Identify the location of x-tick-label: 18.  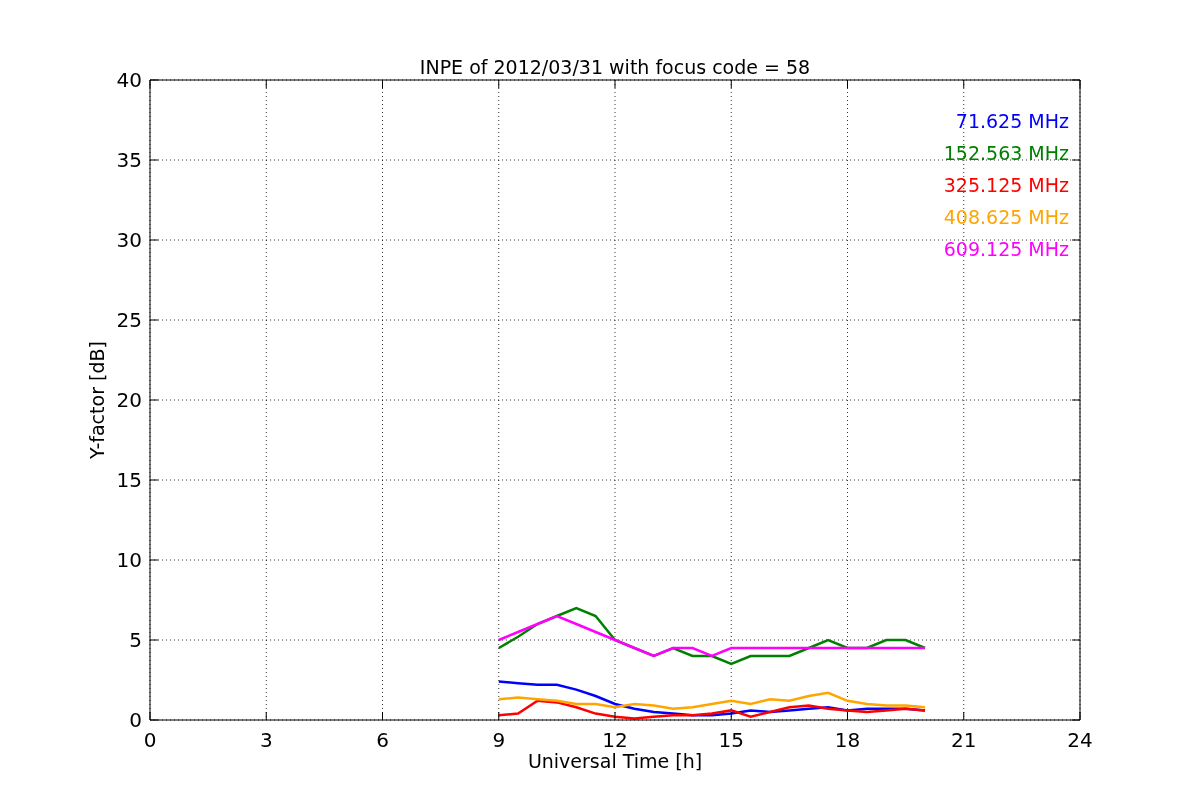
(847, 740).